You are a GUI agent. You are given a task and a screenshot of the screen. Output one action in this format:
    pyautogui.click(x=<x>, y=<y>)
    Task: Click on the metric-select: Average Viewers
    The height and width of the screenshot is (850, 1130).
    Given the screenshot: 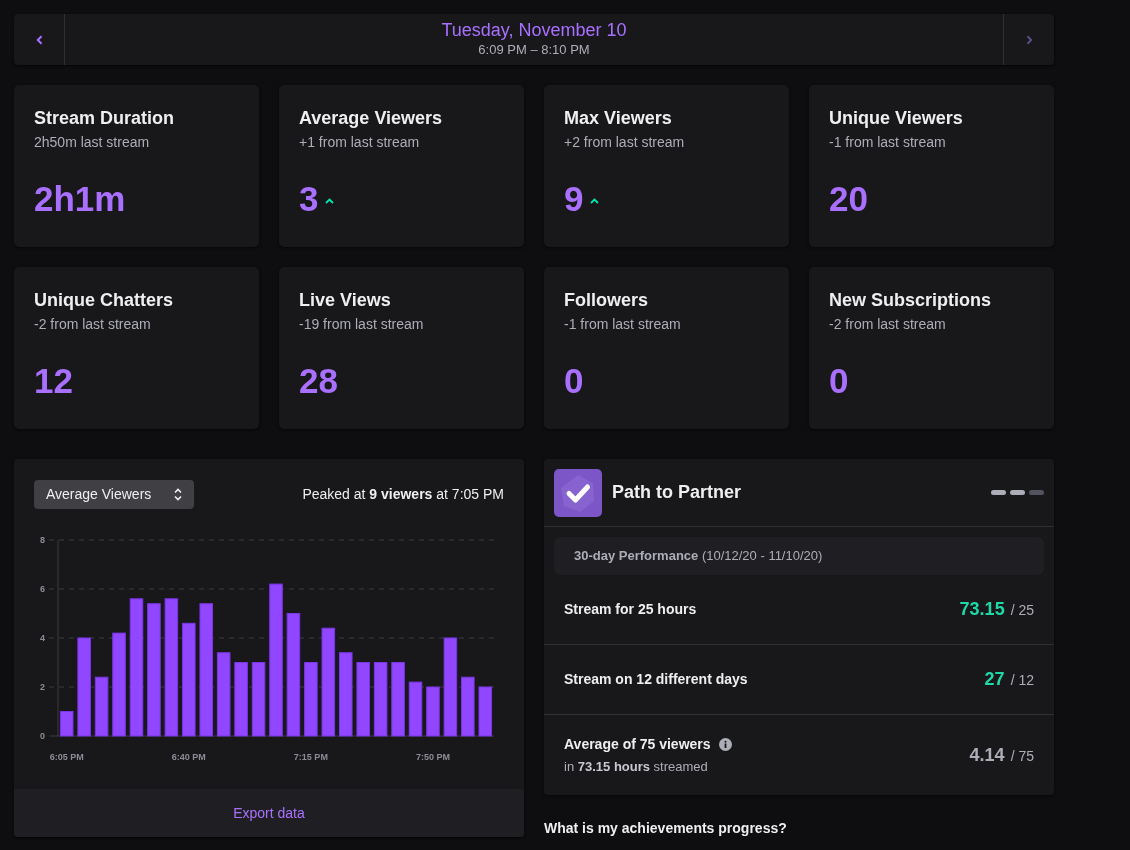 What is the action you would take?
    pyautogui.click(x=114, y=494)
    